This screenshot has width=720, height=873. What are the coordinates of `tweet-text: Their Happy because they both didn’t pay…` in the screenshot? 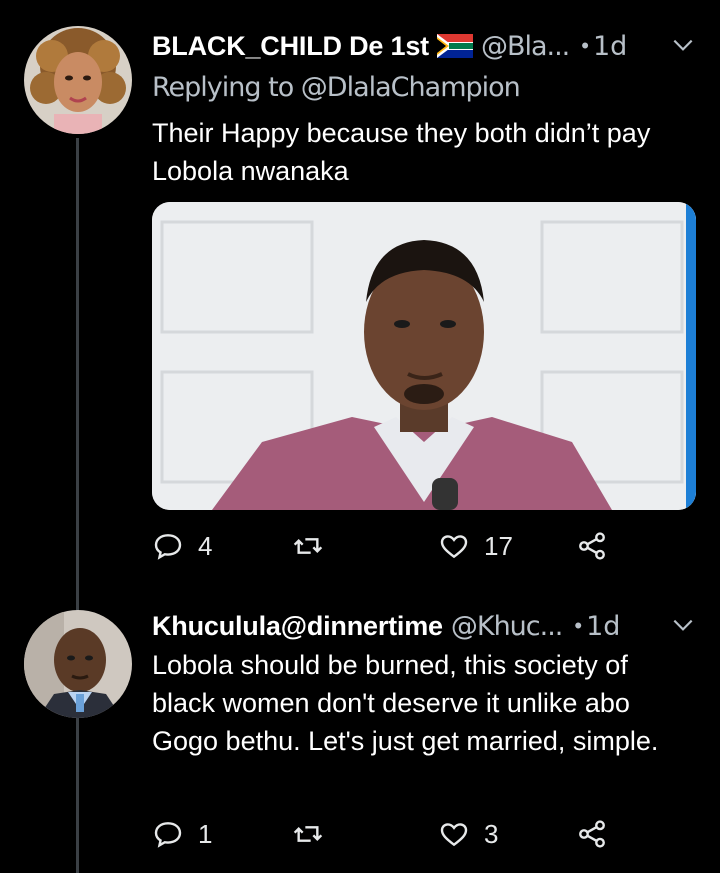 It's located at (401, 152).